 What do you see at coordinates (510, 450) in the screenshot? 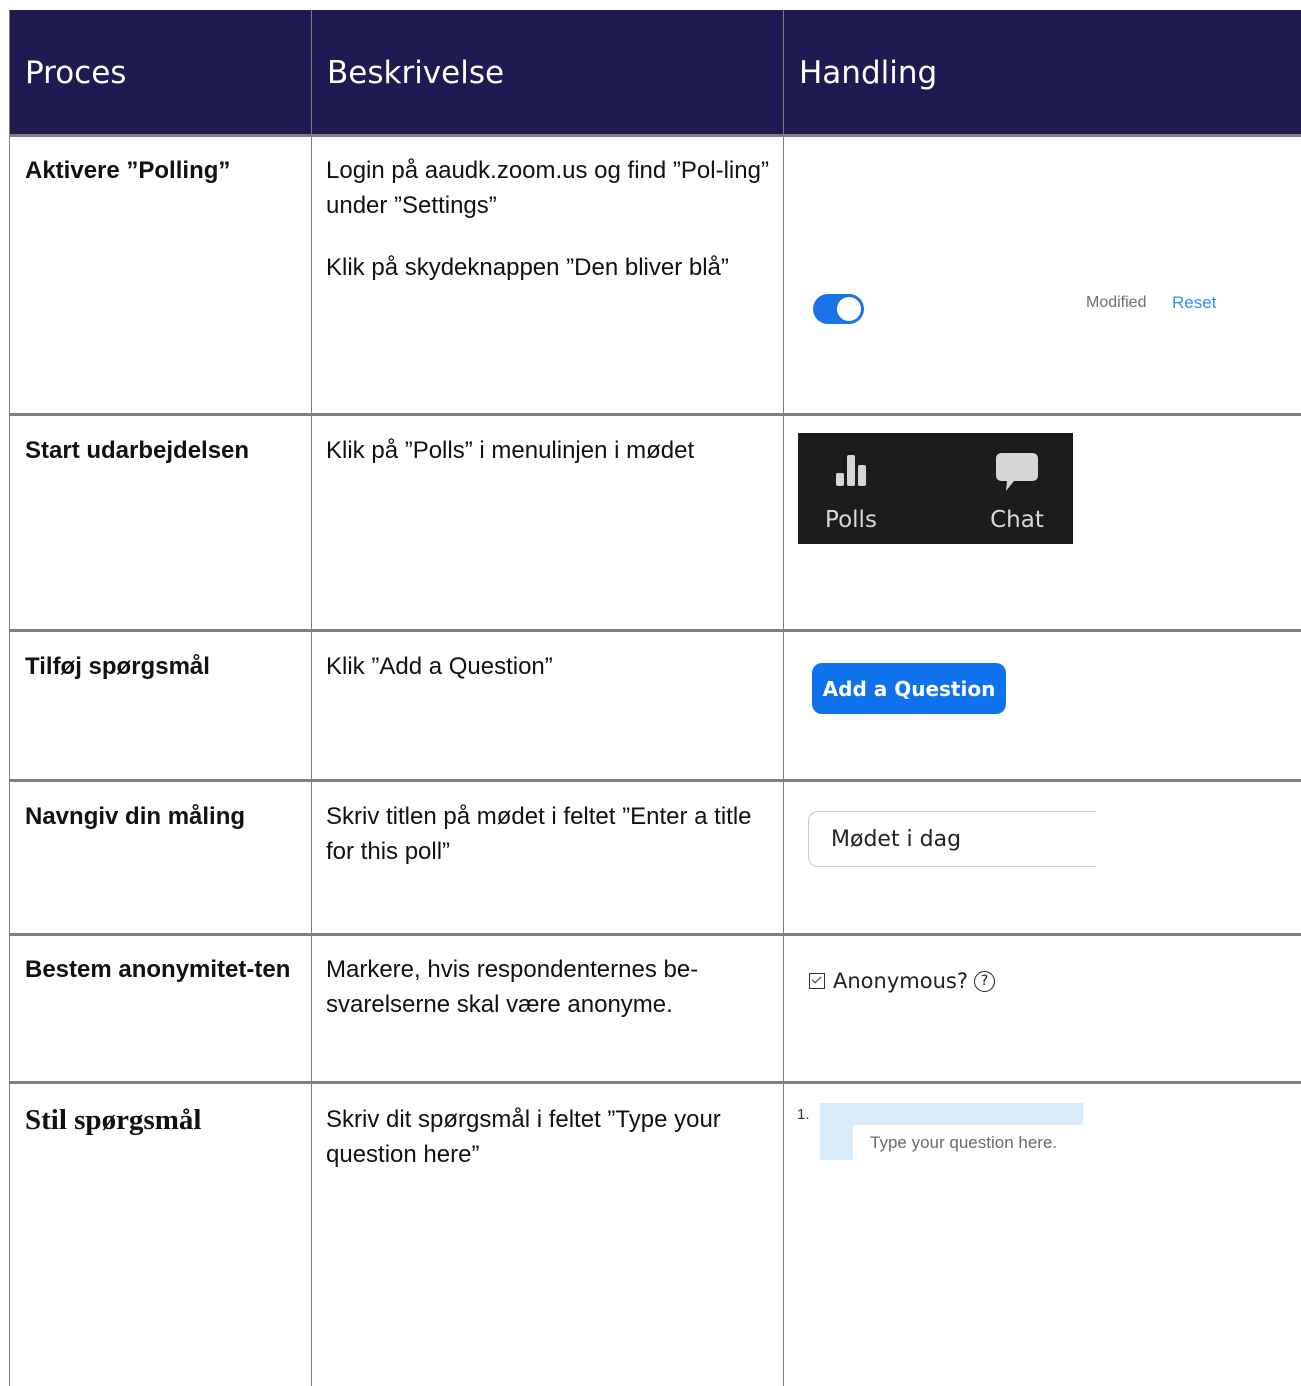
I see `description-text: Klik på ”Polls” i menulinjen i mødet` at bounding box center [510, 450].